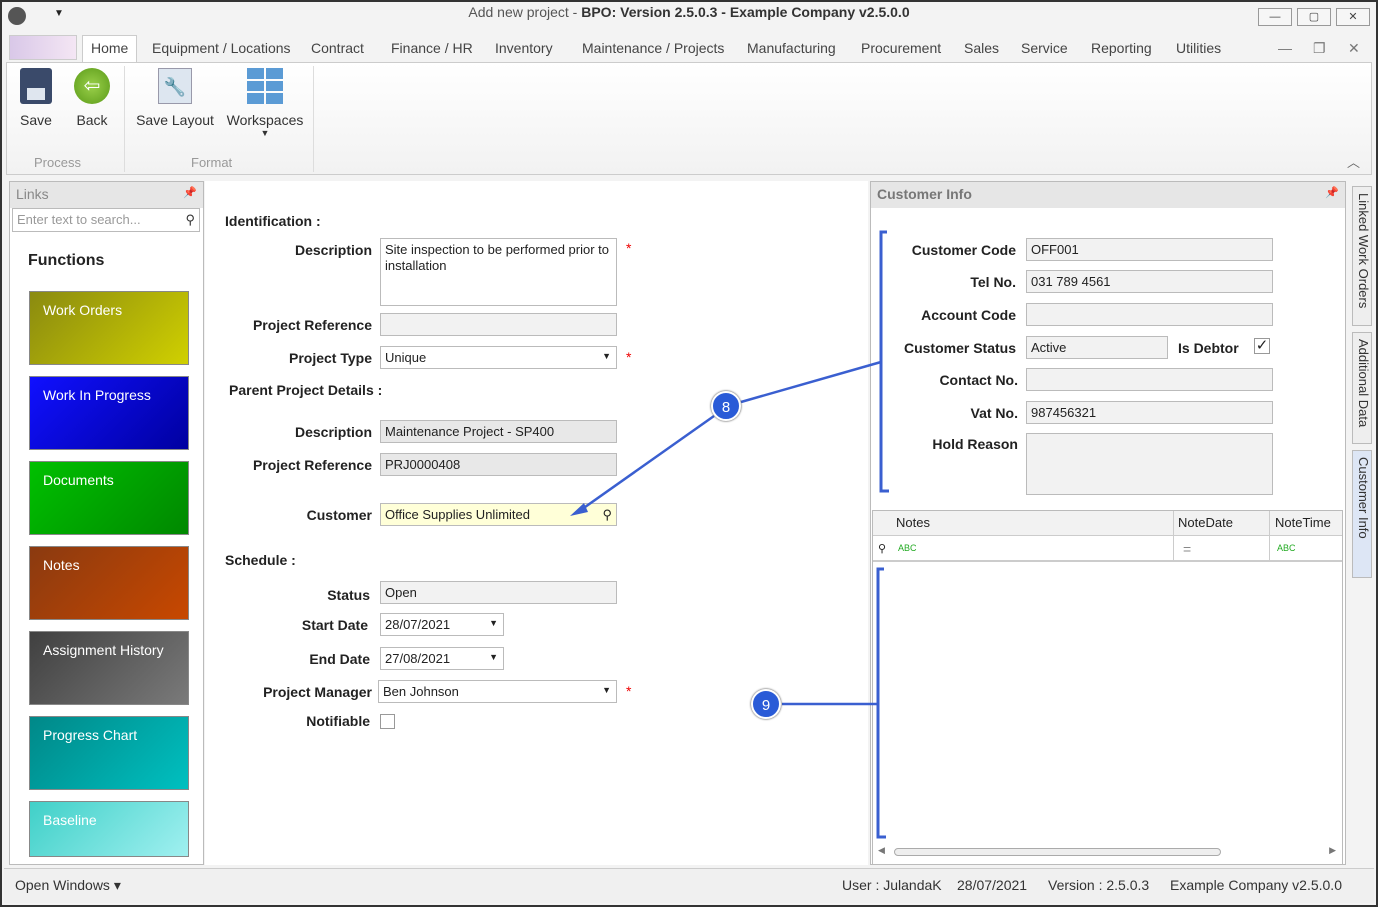 Image resolution: width=1378 pixels, height=907 pixels. Describe the element at coordinates (68, 885) in the screenshot. I see `open-windows-menu: Open Windows ▾` at that location.